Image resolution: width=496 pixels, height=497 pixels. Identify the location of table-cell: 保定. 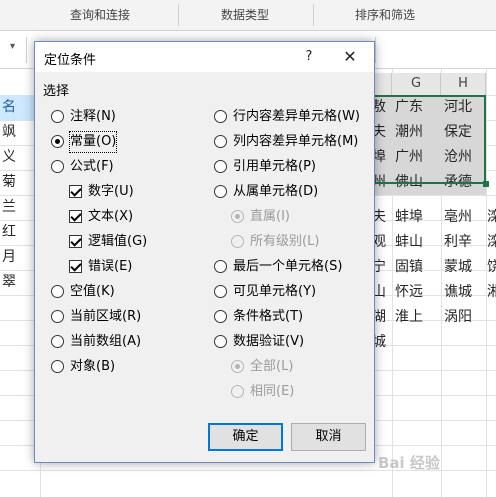
(463, 132).